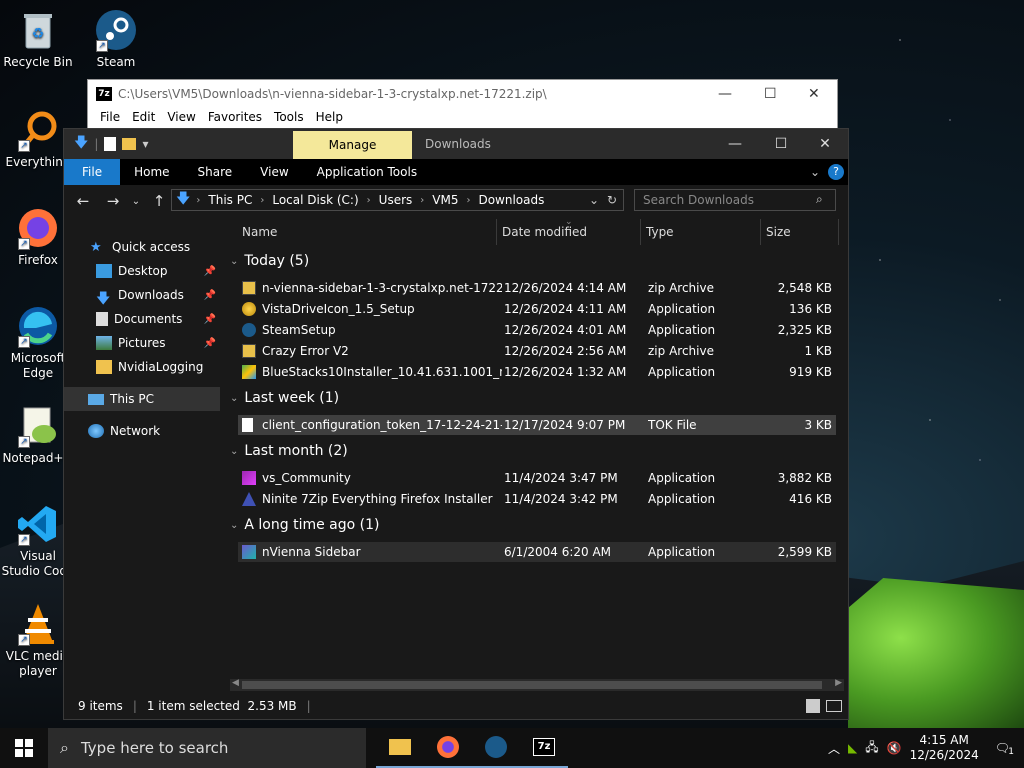 The width and height of the screenshot is (1024, 768). What do you see at coordinates (142, 271) in the screenshot?
I see `sidebar-item-desktop: Desktop 📌` at bounding box center [142, 271].